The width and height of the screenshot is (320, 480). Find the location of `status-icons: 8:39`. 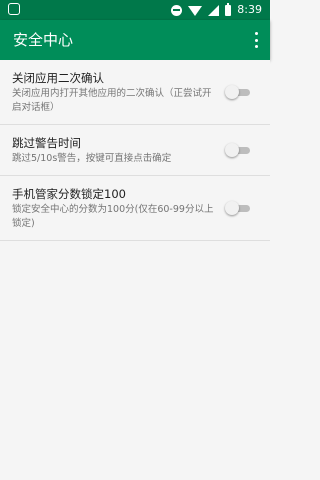

status-icons: 8:39 is located at coordinates (216, 10).